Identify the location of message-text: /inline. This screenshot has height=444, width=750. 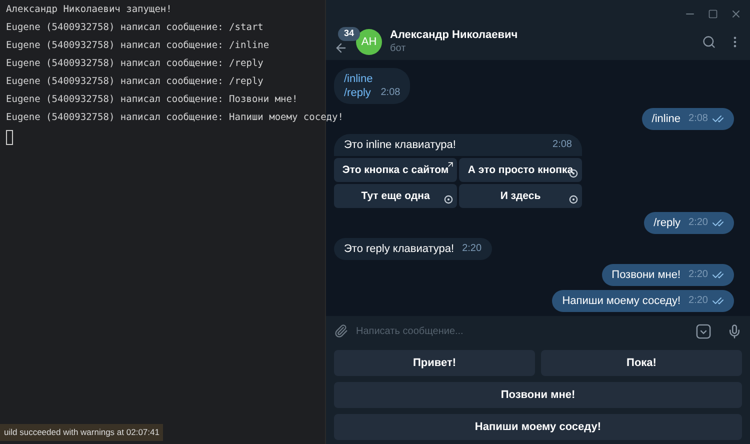
(666, 119).